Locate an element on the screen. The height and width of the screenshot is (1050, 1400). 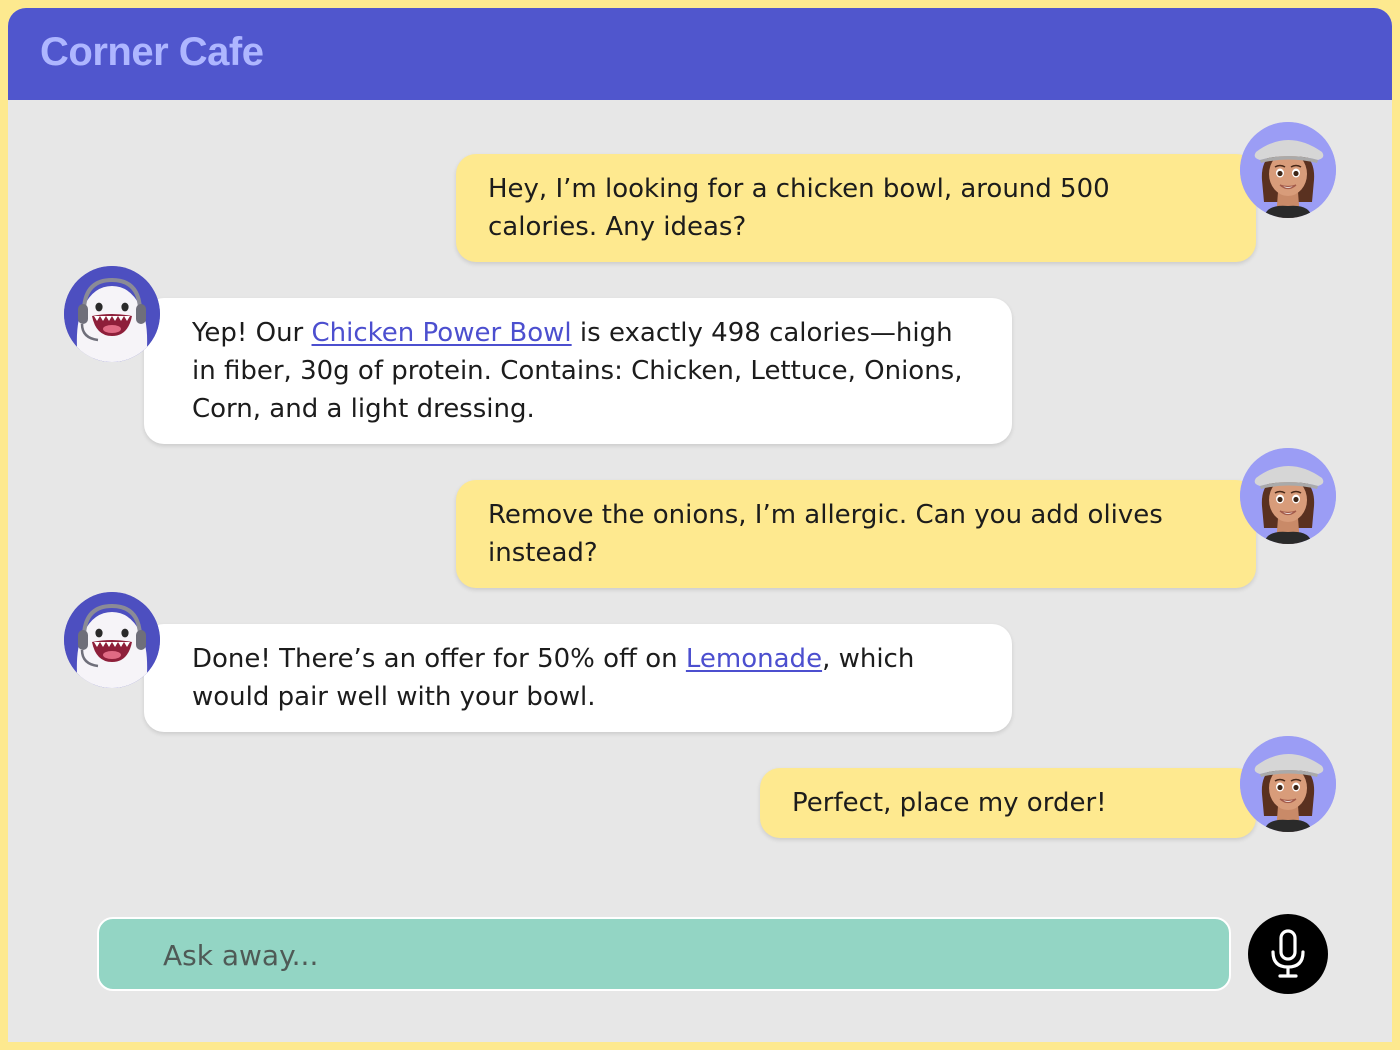
app-title: Corner Cafe is located at coordinates (152, 52).